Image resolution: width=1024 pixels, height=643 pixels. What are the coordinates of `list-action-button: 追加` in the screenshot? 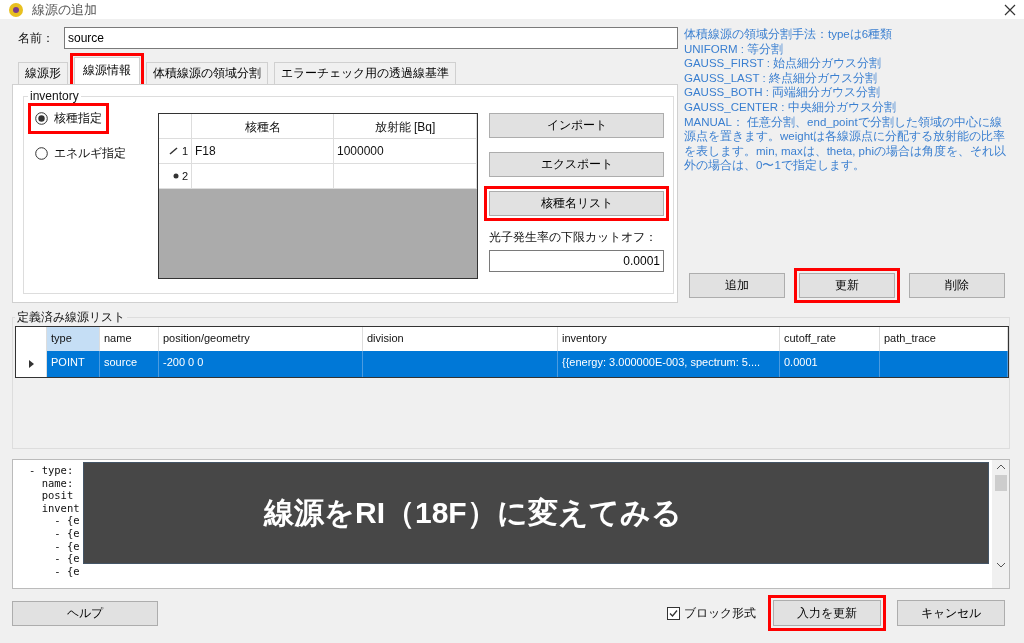 It's located at (737, 285).